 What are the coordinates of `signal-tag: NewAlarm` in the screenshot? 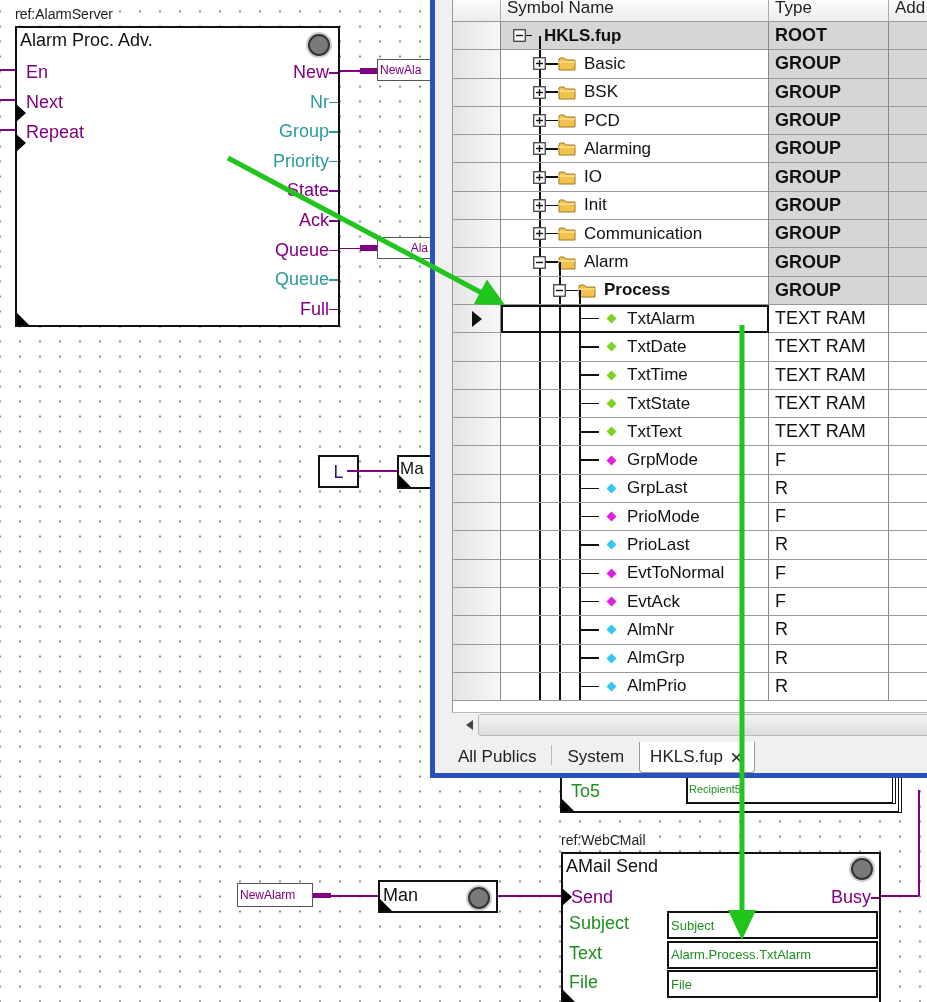 It's located at (275, 895).